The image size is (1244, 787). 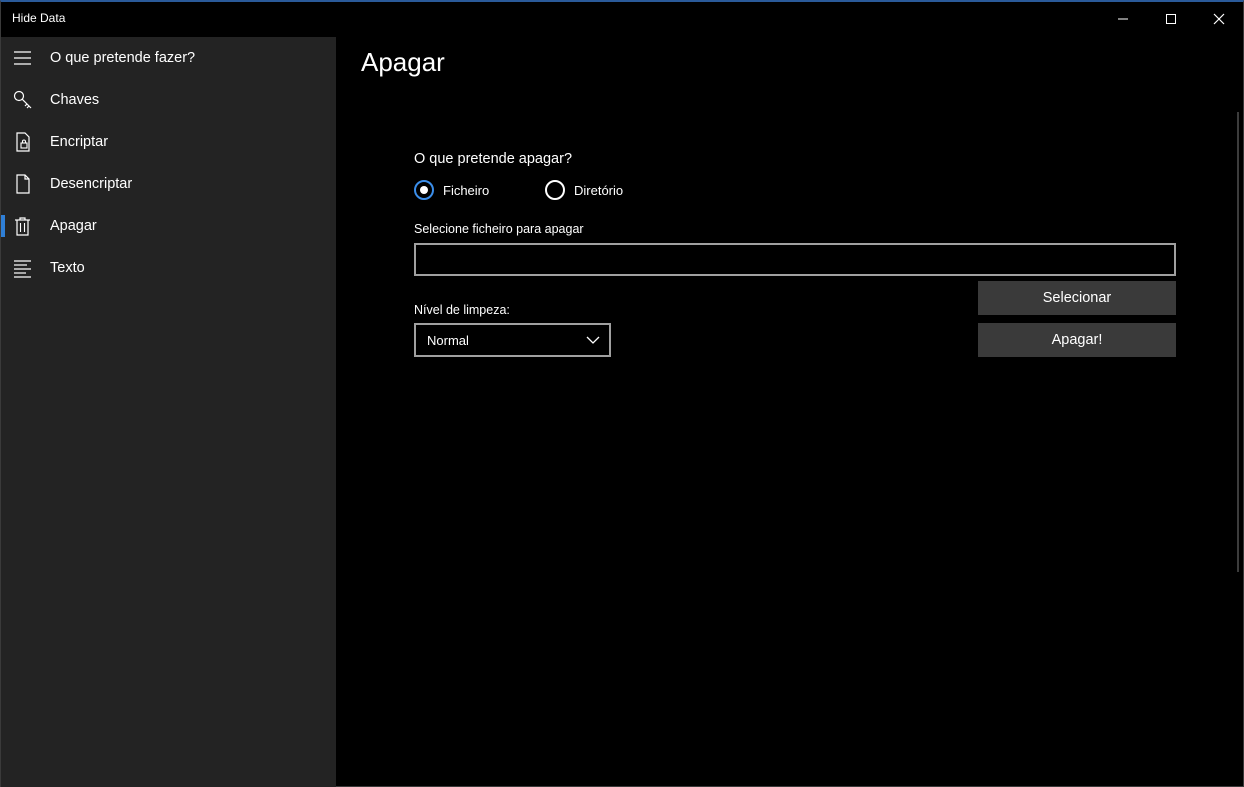 What do you see at coordinates (22, 226) in the screenshot?
I see `trash-icon` at bounding box center [22, 226].